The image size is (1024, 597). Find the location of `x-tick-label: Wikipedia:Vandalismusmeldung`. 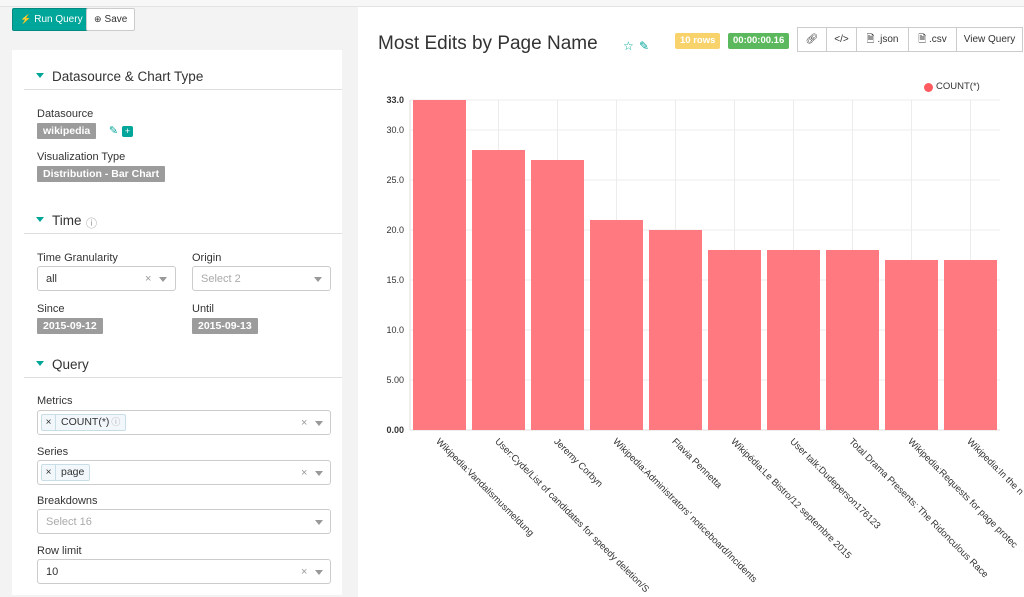

x-tick-label: Wikipedia:Vandalismusmeldung is located at coordinates (484, 487).